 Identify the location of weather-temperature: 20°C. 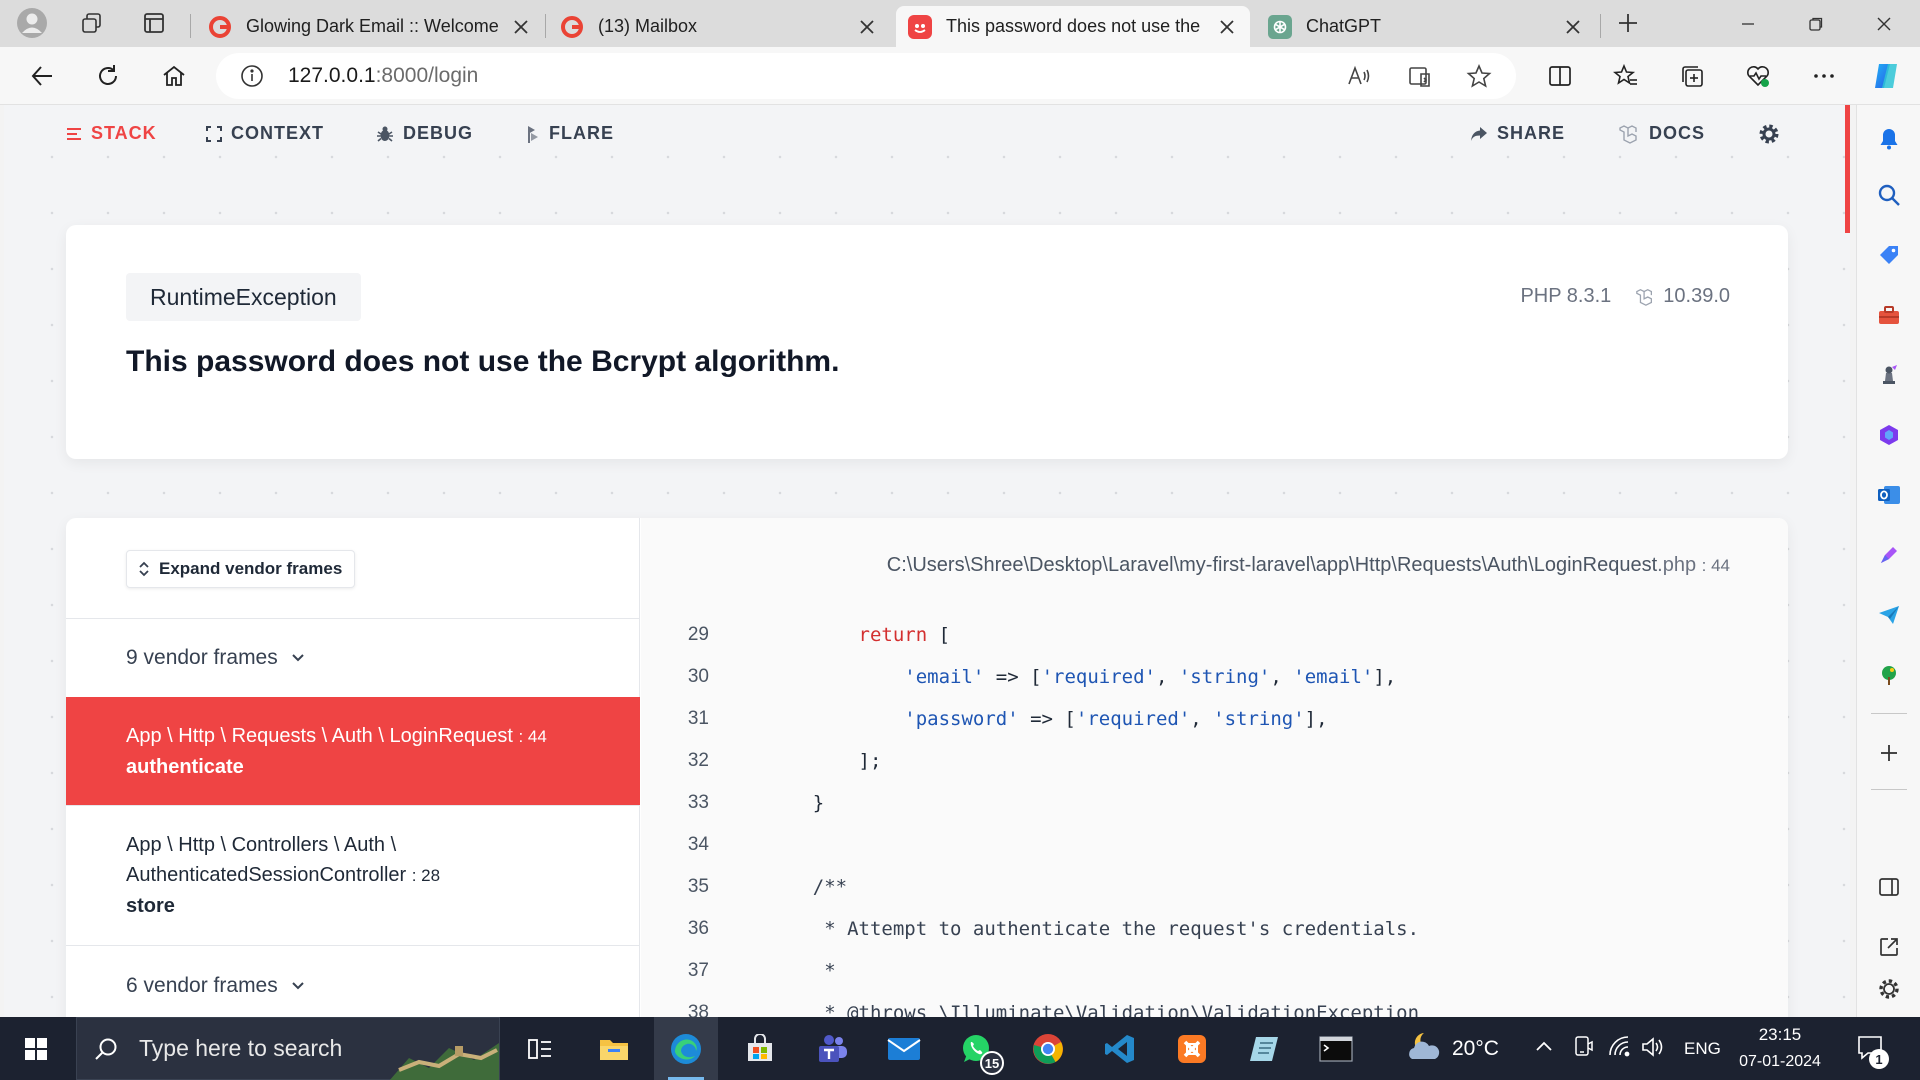
(1475, 1049).